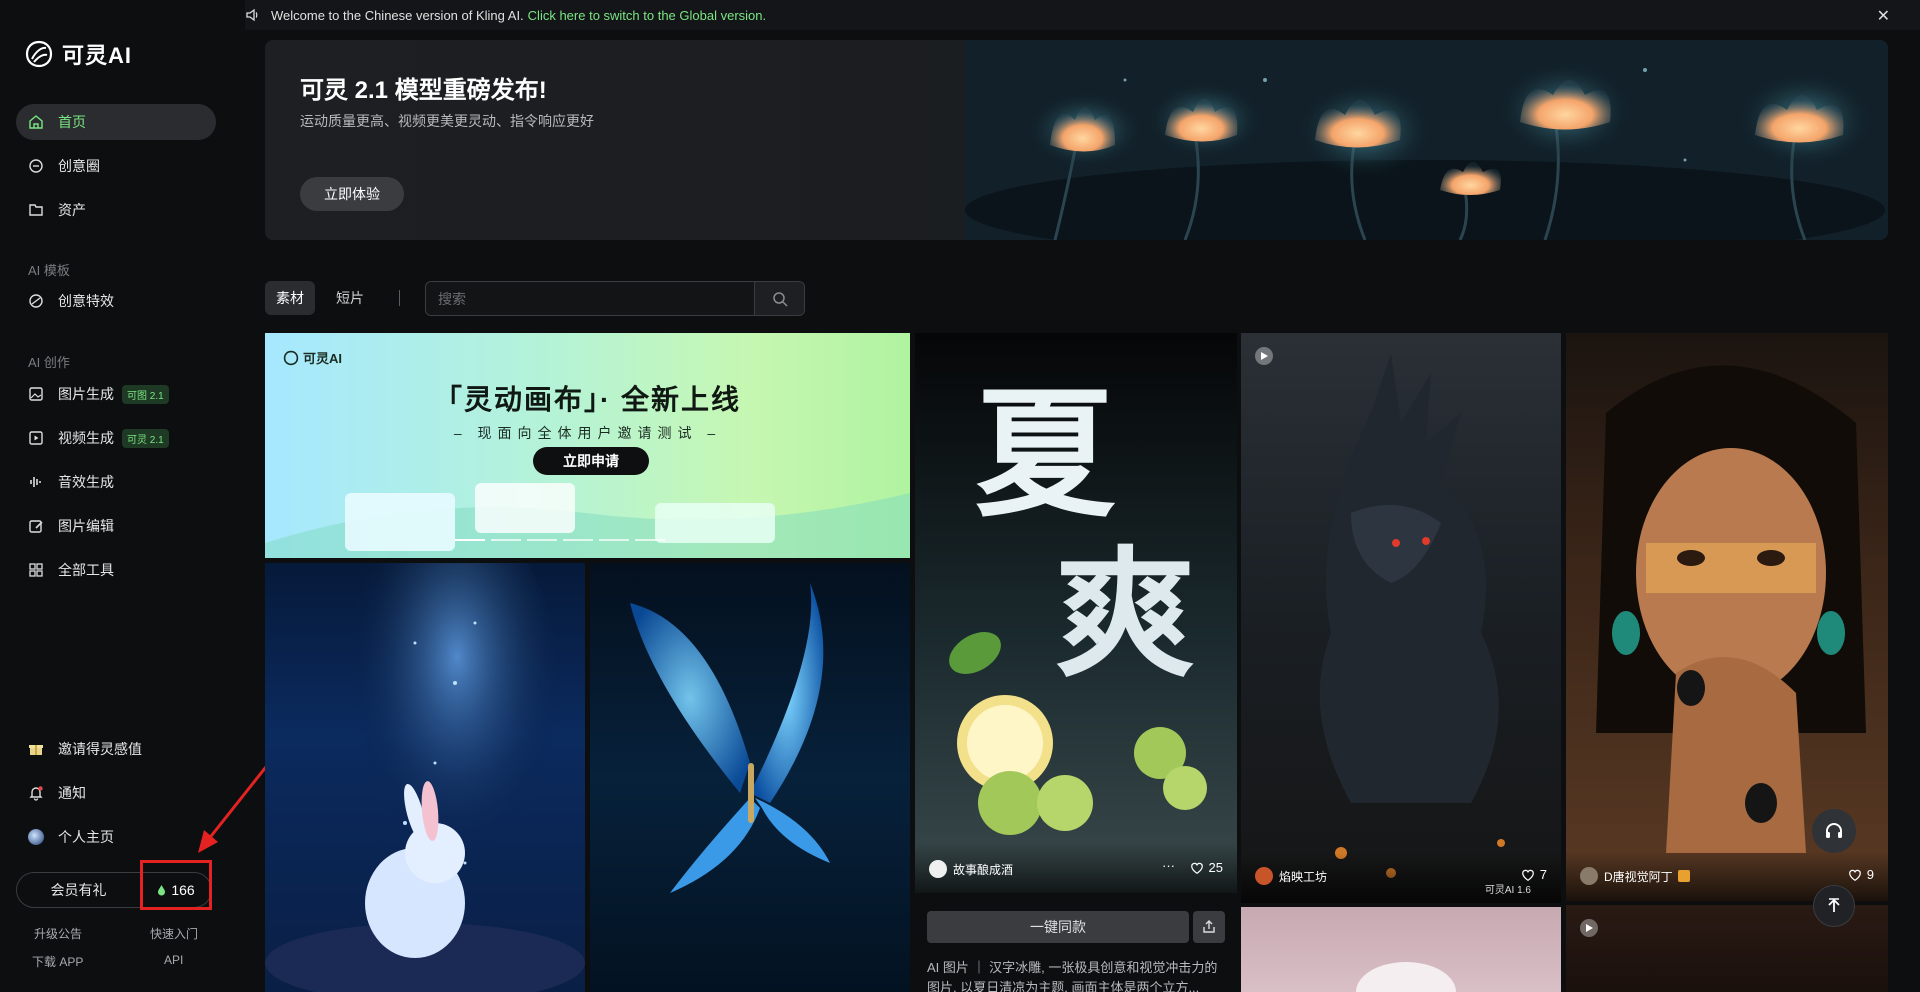  What do you see at coordinates (116, 526) in the screenshot?
I see `sidebar-item-image-edit: 图片编辑` at bounding box center [116, 526].